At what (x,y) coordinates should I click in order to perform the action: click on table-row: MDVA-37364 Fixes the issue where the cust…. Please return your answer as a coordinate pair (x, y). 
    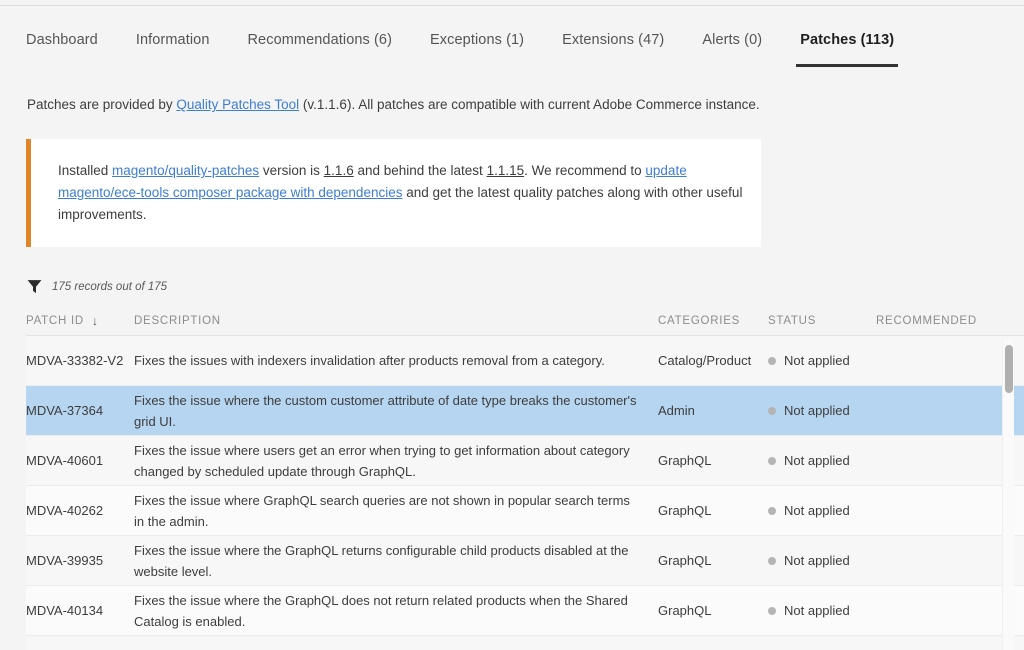
    Looking at the image, I should click on (525, 411).